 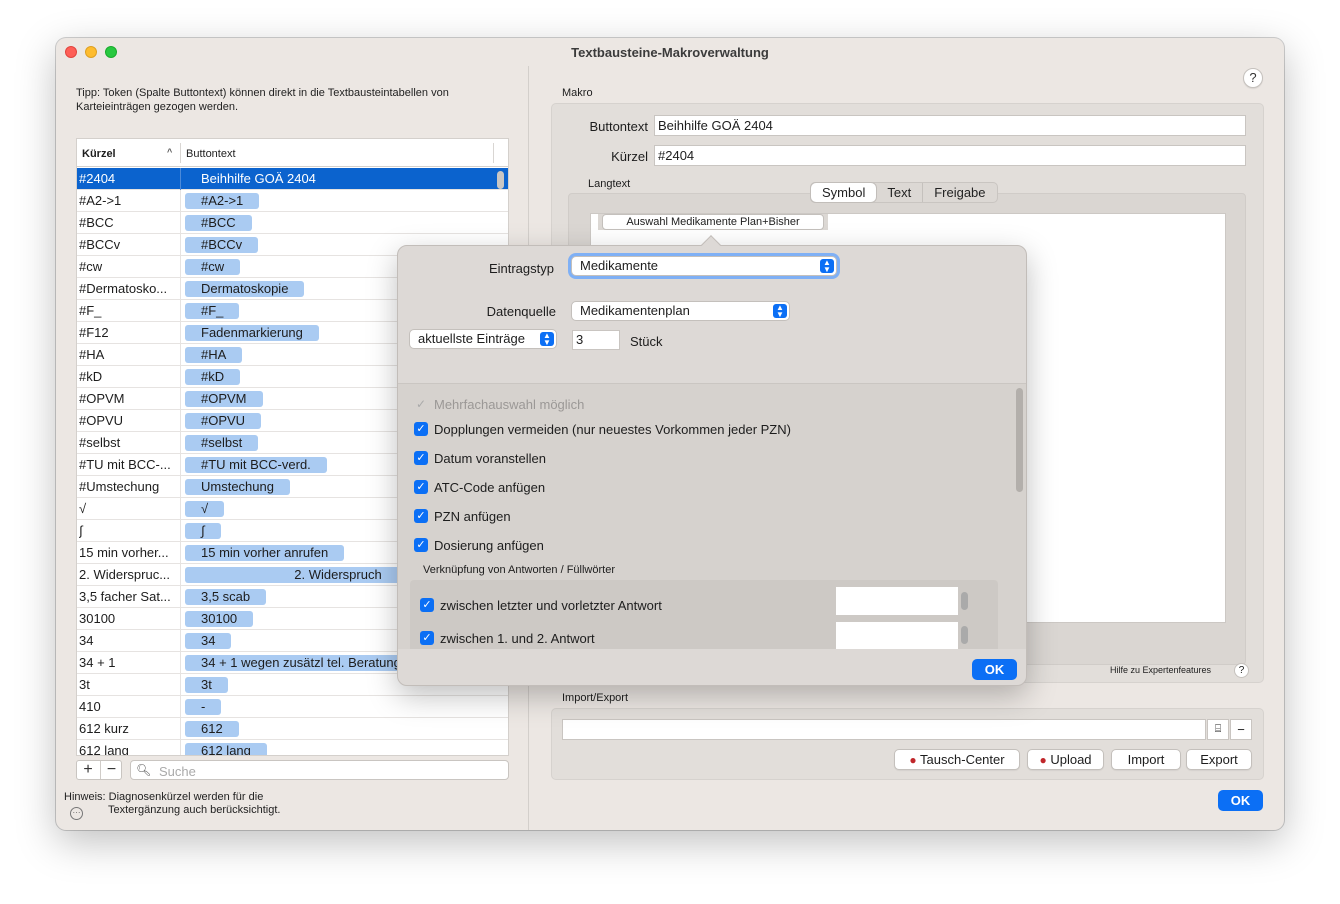 What do you see at coordinates (884, 729) in the screenshot?
I see `importexport-field` at bounding box center [884, 729].